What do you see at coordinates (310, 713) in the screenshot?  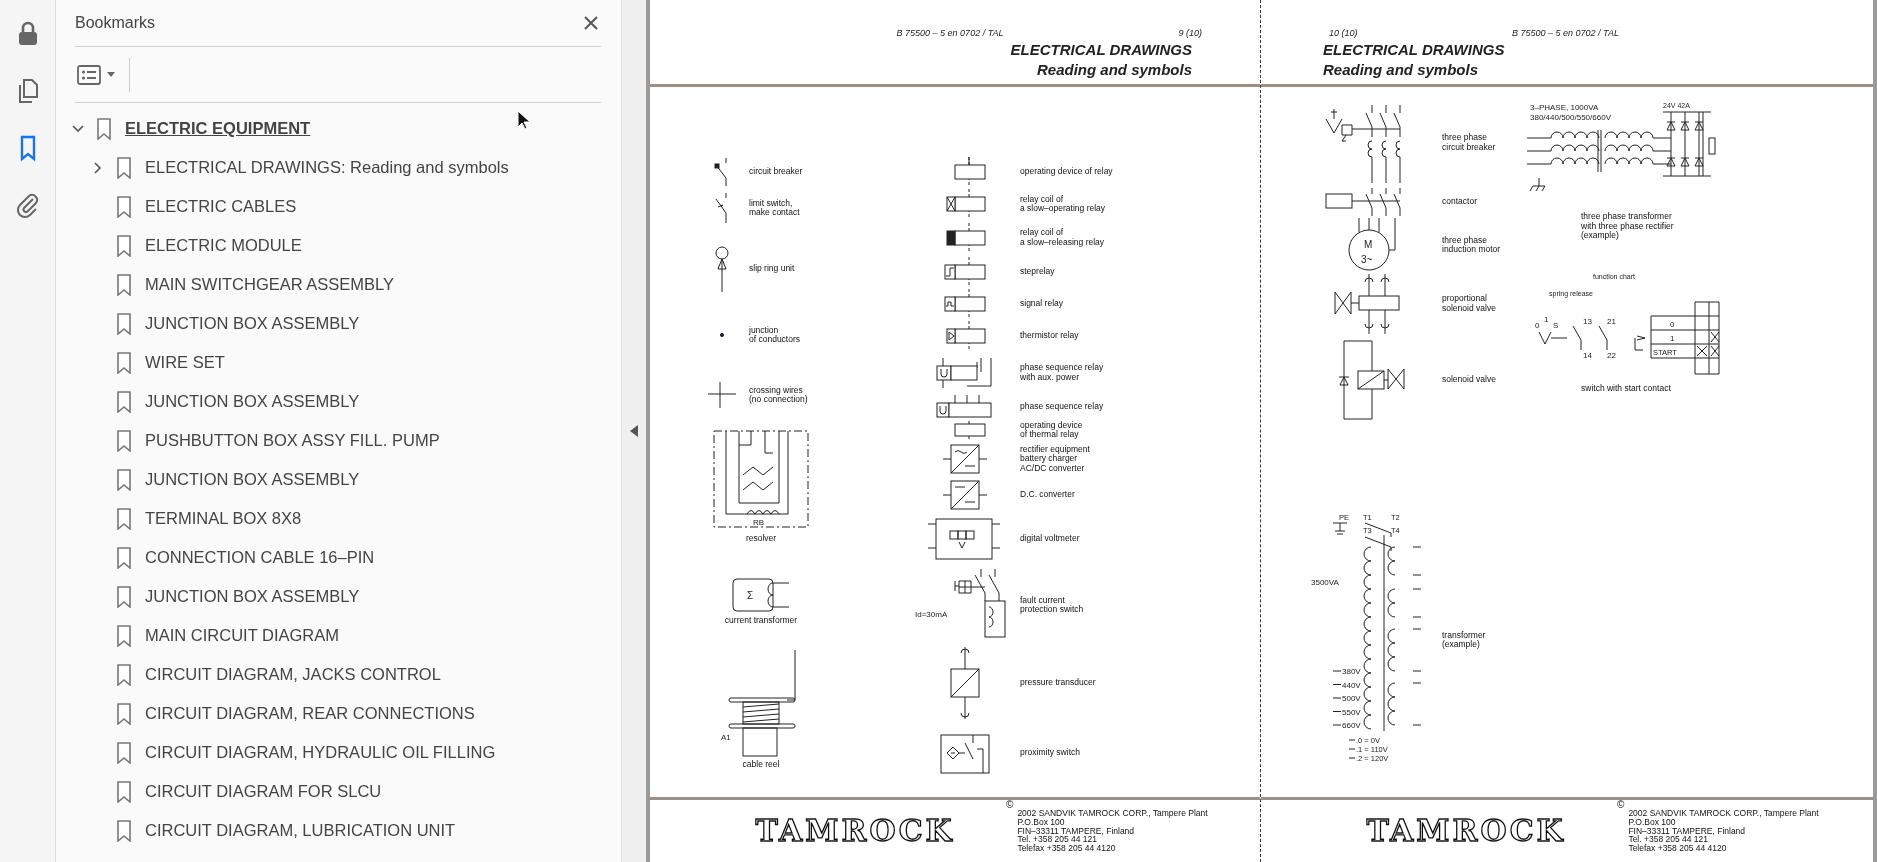 I see `bookmark-item: CIRCUIT DIAGRAM, REAR CONNECTIONS` at bounding box center [310, 713].